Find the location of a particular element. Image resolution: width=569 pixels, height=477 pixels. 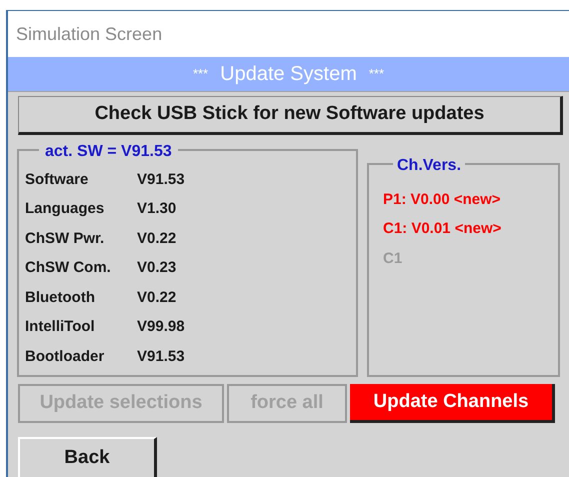

software-name: ChSW Com. is located at coordinates (68, 268).